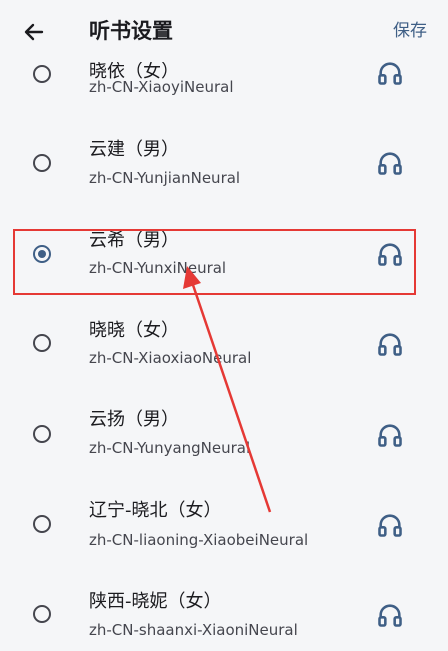 The width and height of the screenshot is (448, 651). I want to click on arrow-left-icon, so click(34, 32).